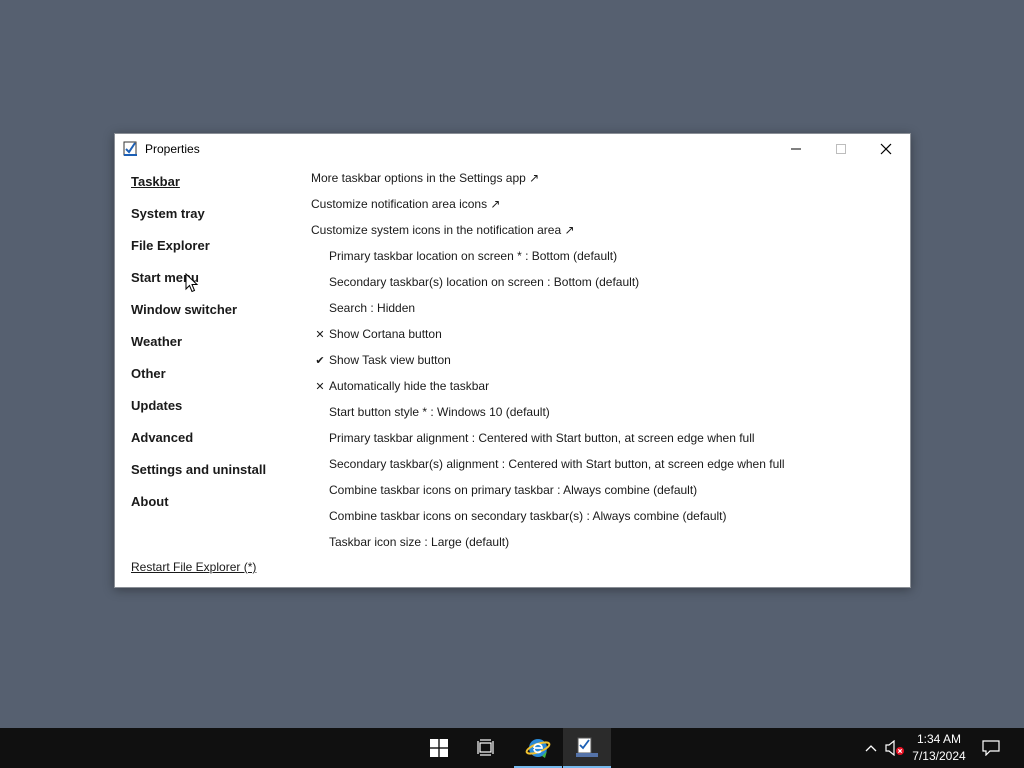  What do you see at coordinates (939, 756) in the screenshot?
I see `clock-date: 7/13/2024` at bounding box center [939, 756].